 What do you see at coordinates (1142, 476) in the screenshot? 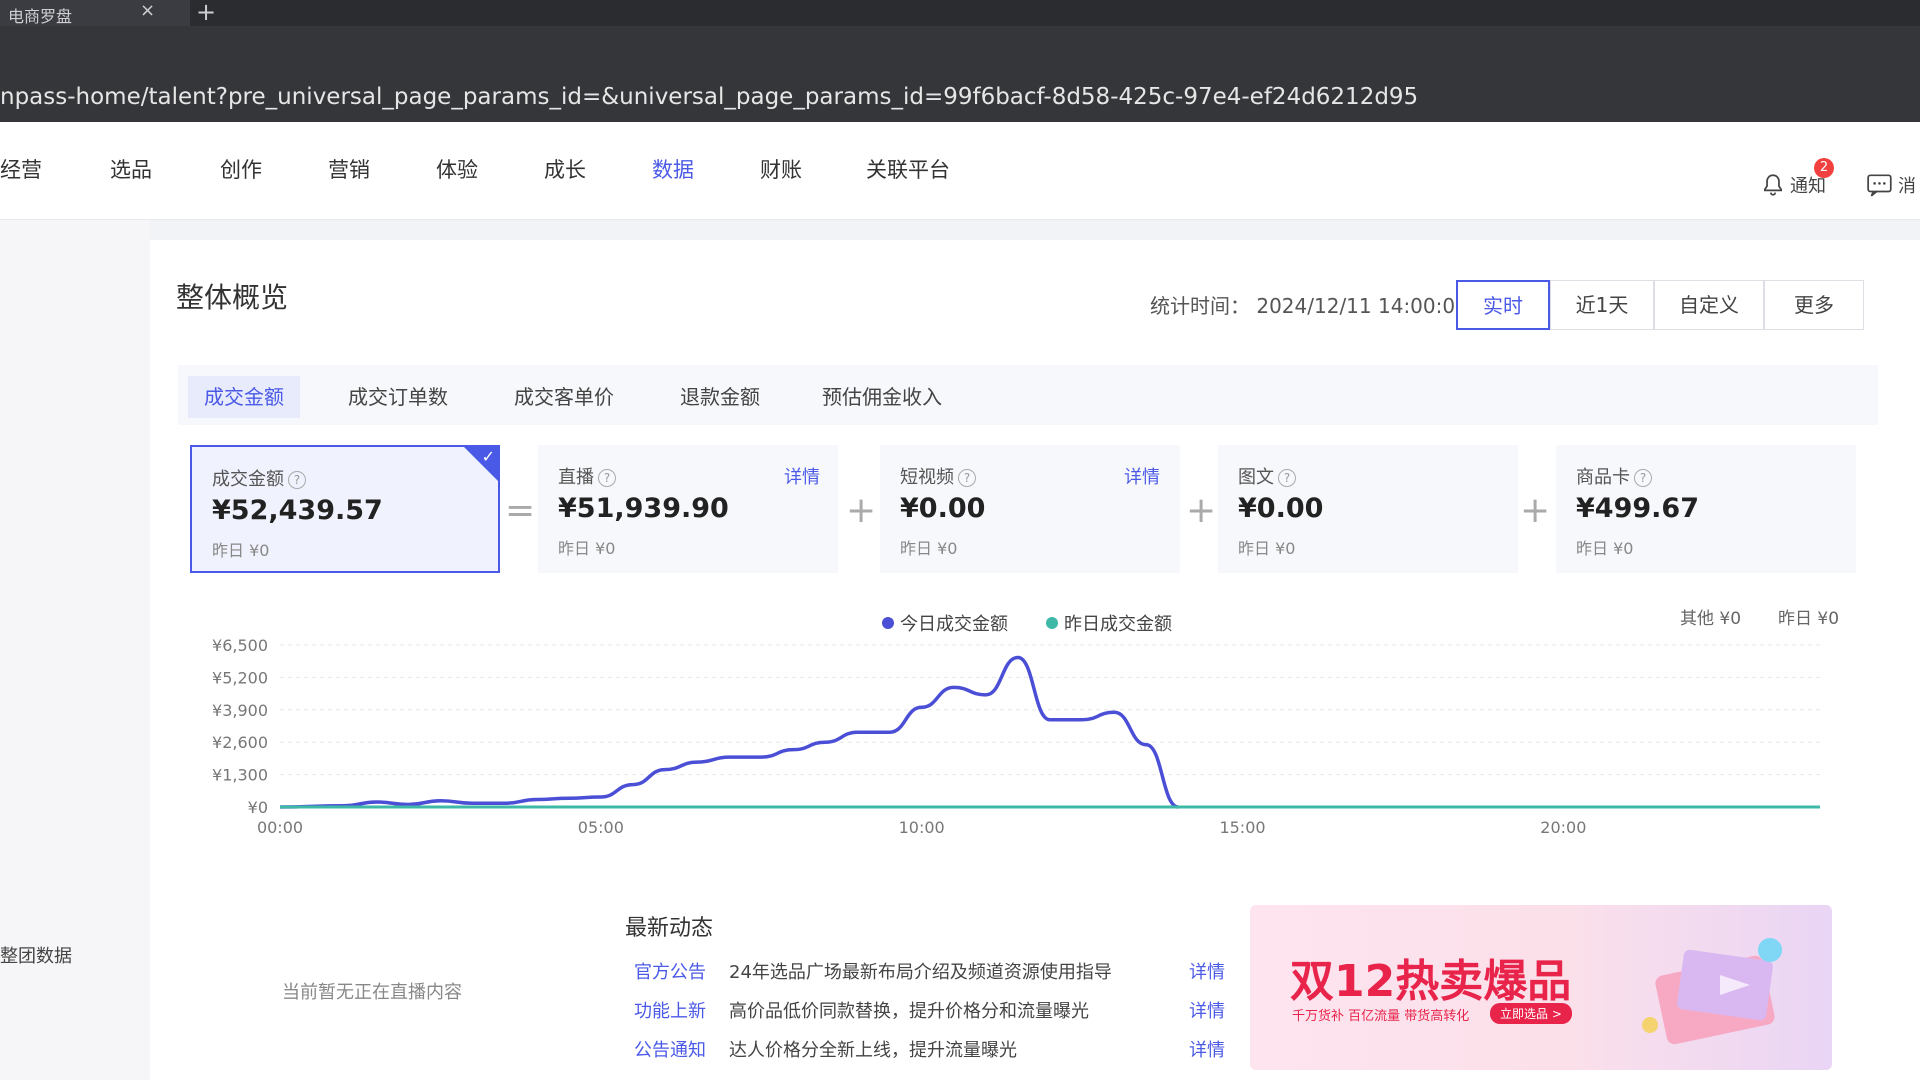
I see `short-video-detail-link: 详情` at bounding box center [1142, 476].